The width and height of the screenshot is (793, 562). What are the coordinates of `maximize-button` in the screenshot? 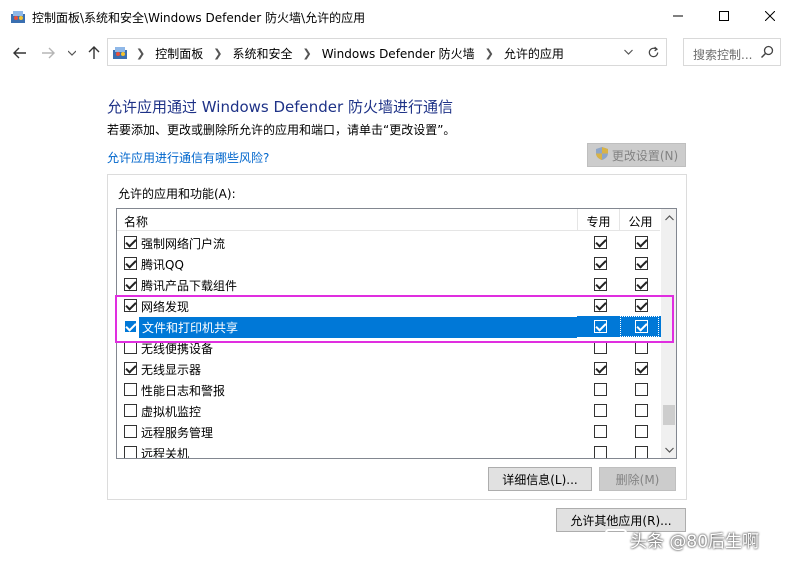 It's located at (724, 16).